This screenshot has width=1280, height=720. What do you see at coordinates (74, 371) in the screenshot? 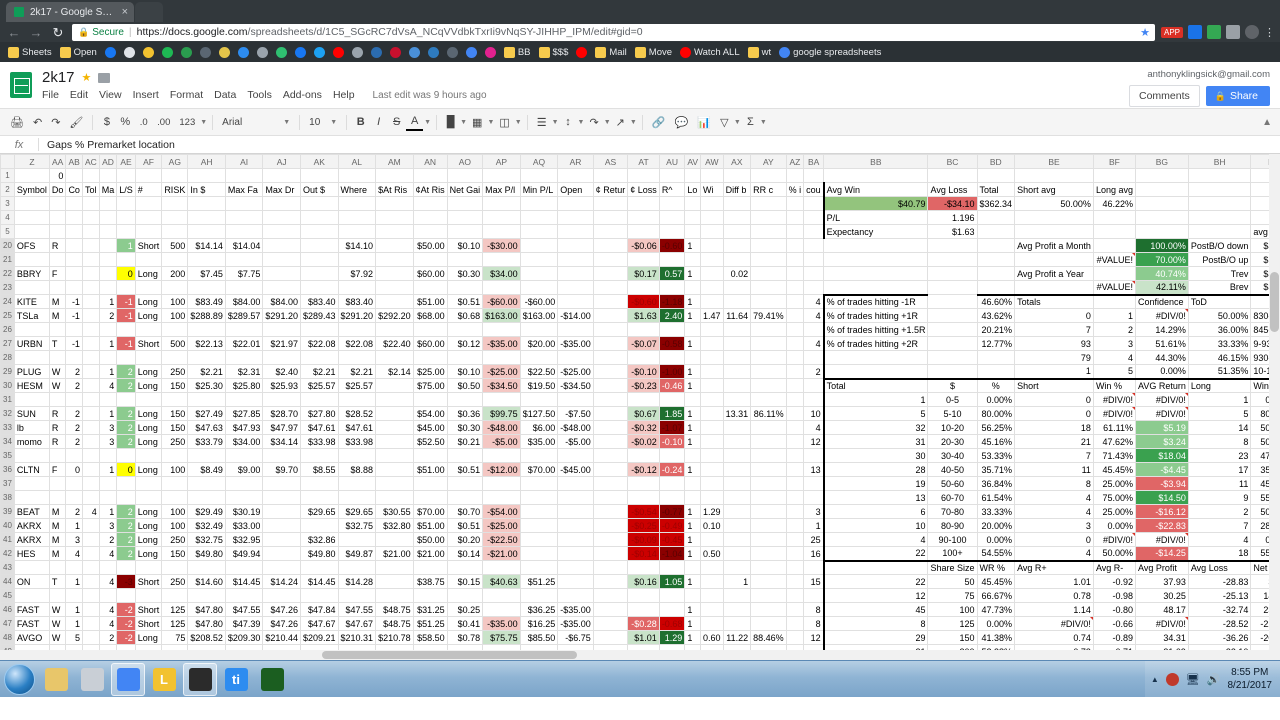
I see `cell-c: 2` at bounding box center [74, 371].